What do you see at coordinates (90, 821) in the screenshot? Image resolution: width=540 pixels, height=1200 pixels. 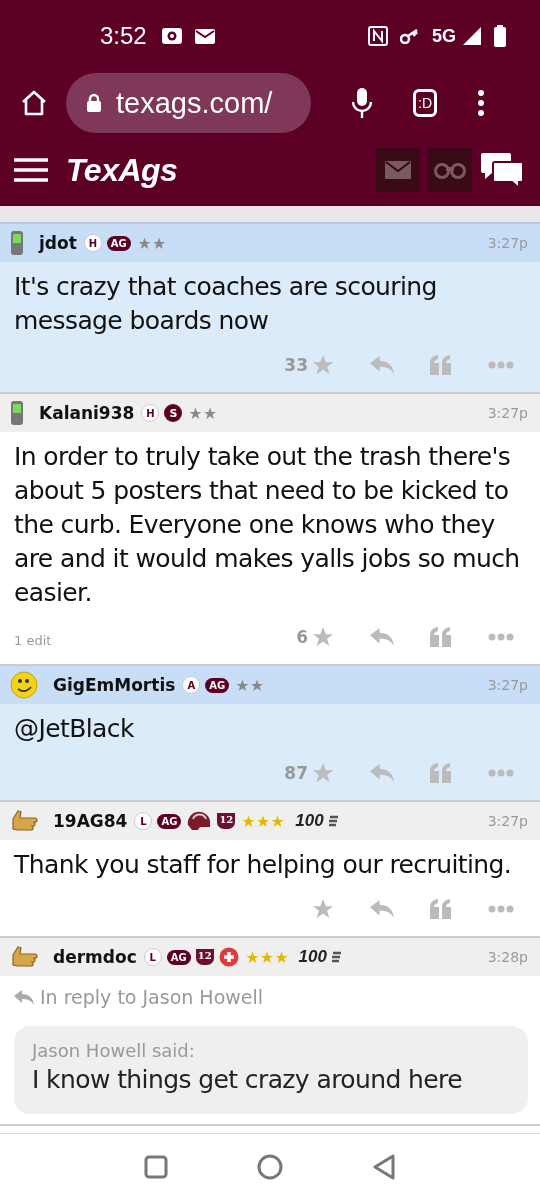 I see `username: 19AG84` at bounding box center [90, 821].